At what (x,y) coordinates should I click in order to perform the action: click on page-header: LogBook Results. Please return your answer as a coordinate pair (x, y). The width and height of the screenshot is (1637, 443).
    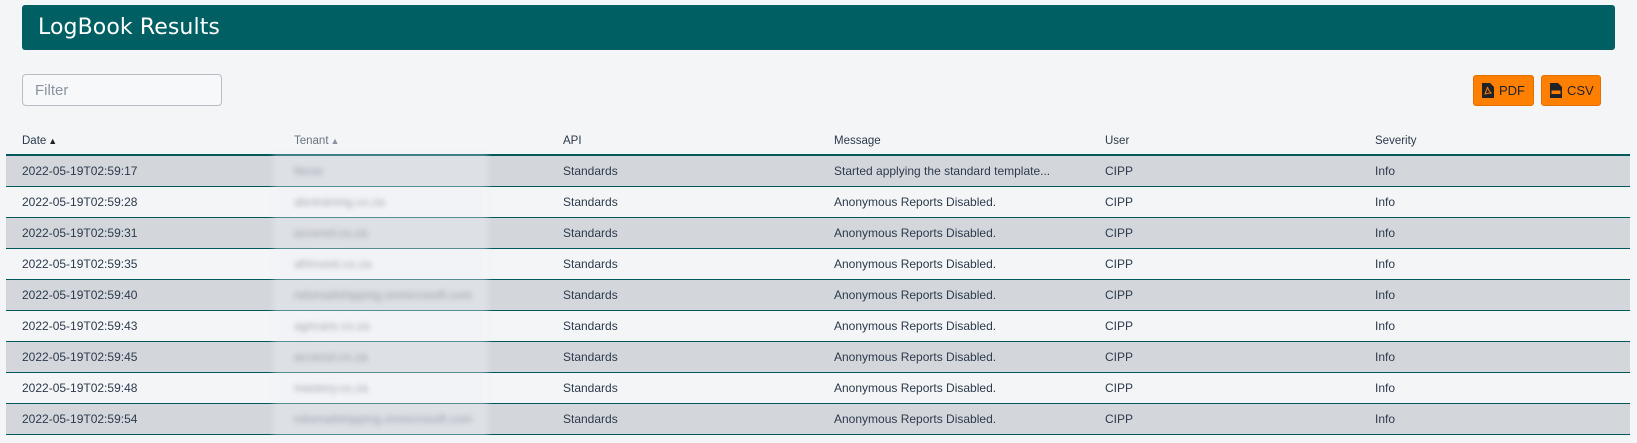
    Looking at the image, I should click on (818, 27).